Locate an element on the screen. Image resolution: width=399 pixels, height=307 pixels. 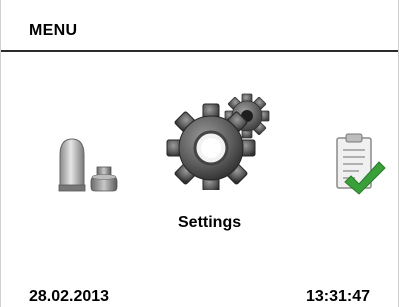
menu-title: MENU is located at coordinates (53, 30).